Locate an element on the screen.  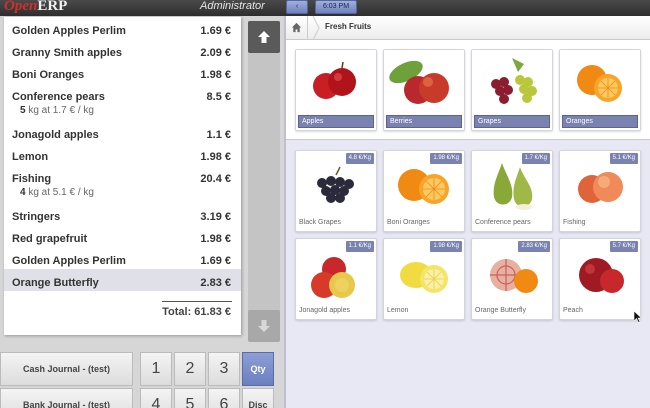
grapes-image is located at coordinates (514, 81).